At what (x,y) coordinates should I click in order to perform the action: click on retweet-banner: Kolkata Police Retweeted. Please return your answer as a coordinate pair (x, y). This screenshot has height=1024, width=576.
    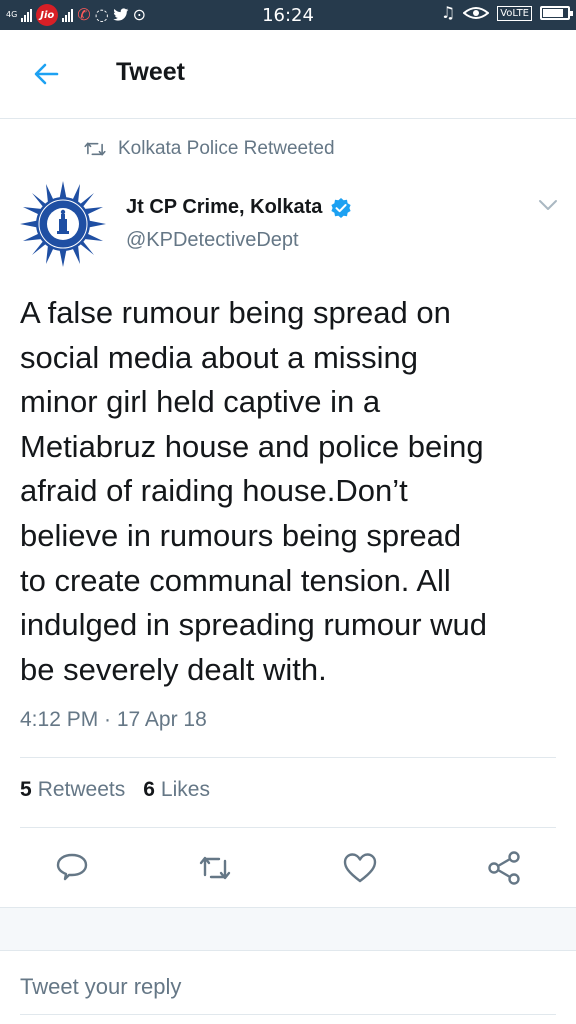
    Looking at the image, I should click on (209, 149).